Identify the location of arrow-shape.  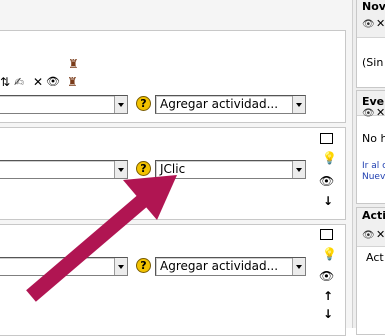
(101, 238).